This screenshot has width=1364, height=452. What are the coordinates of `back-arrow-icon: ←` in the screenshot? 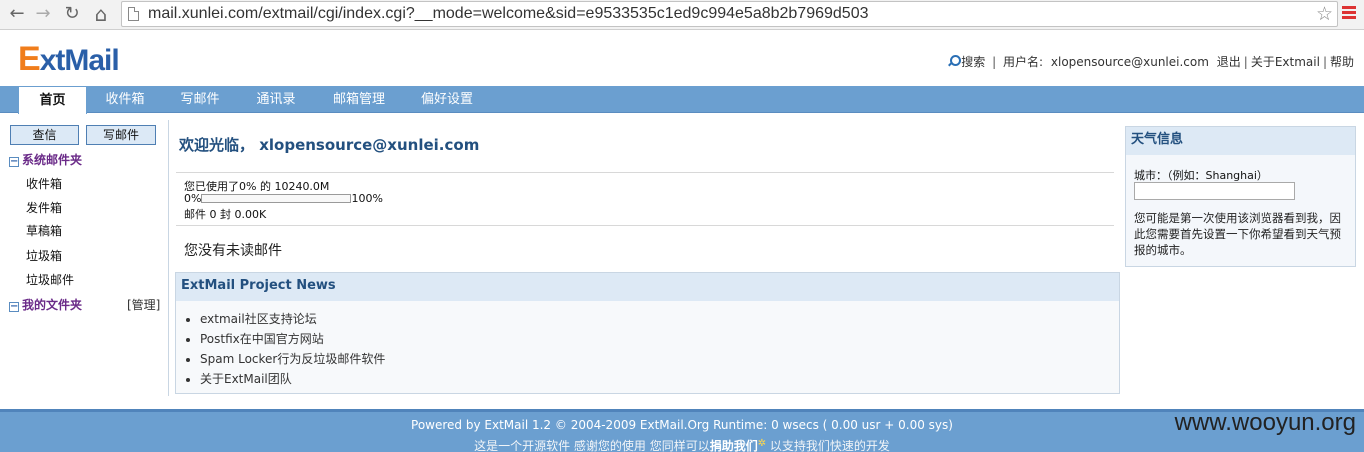 It's located at (17, 14).